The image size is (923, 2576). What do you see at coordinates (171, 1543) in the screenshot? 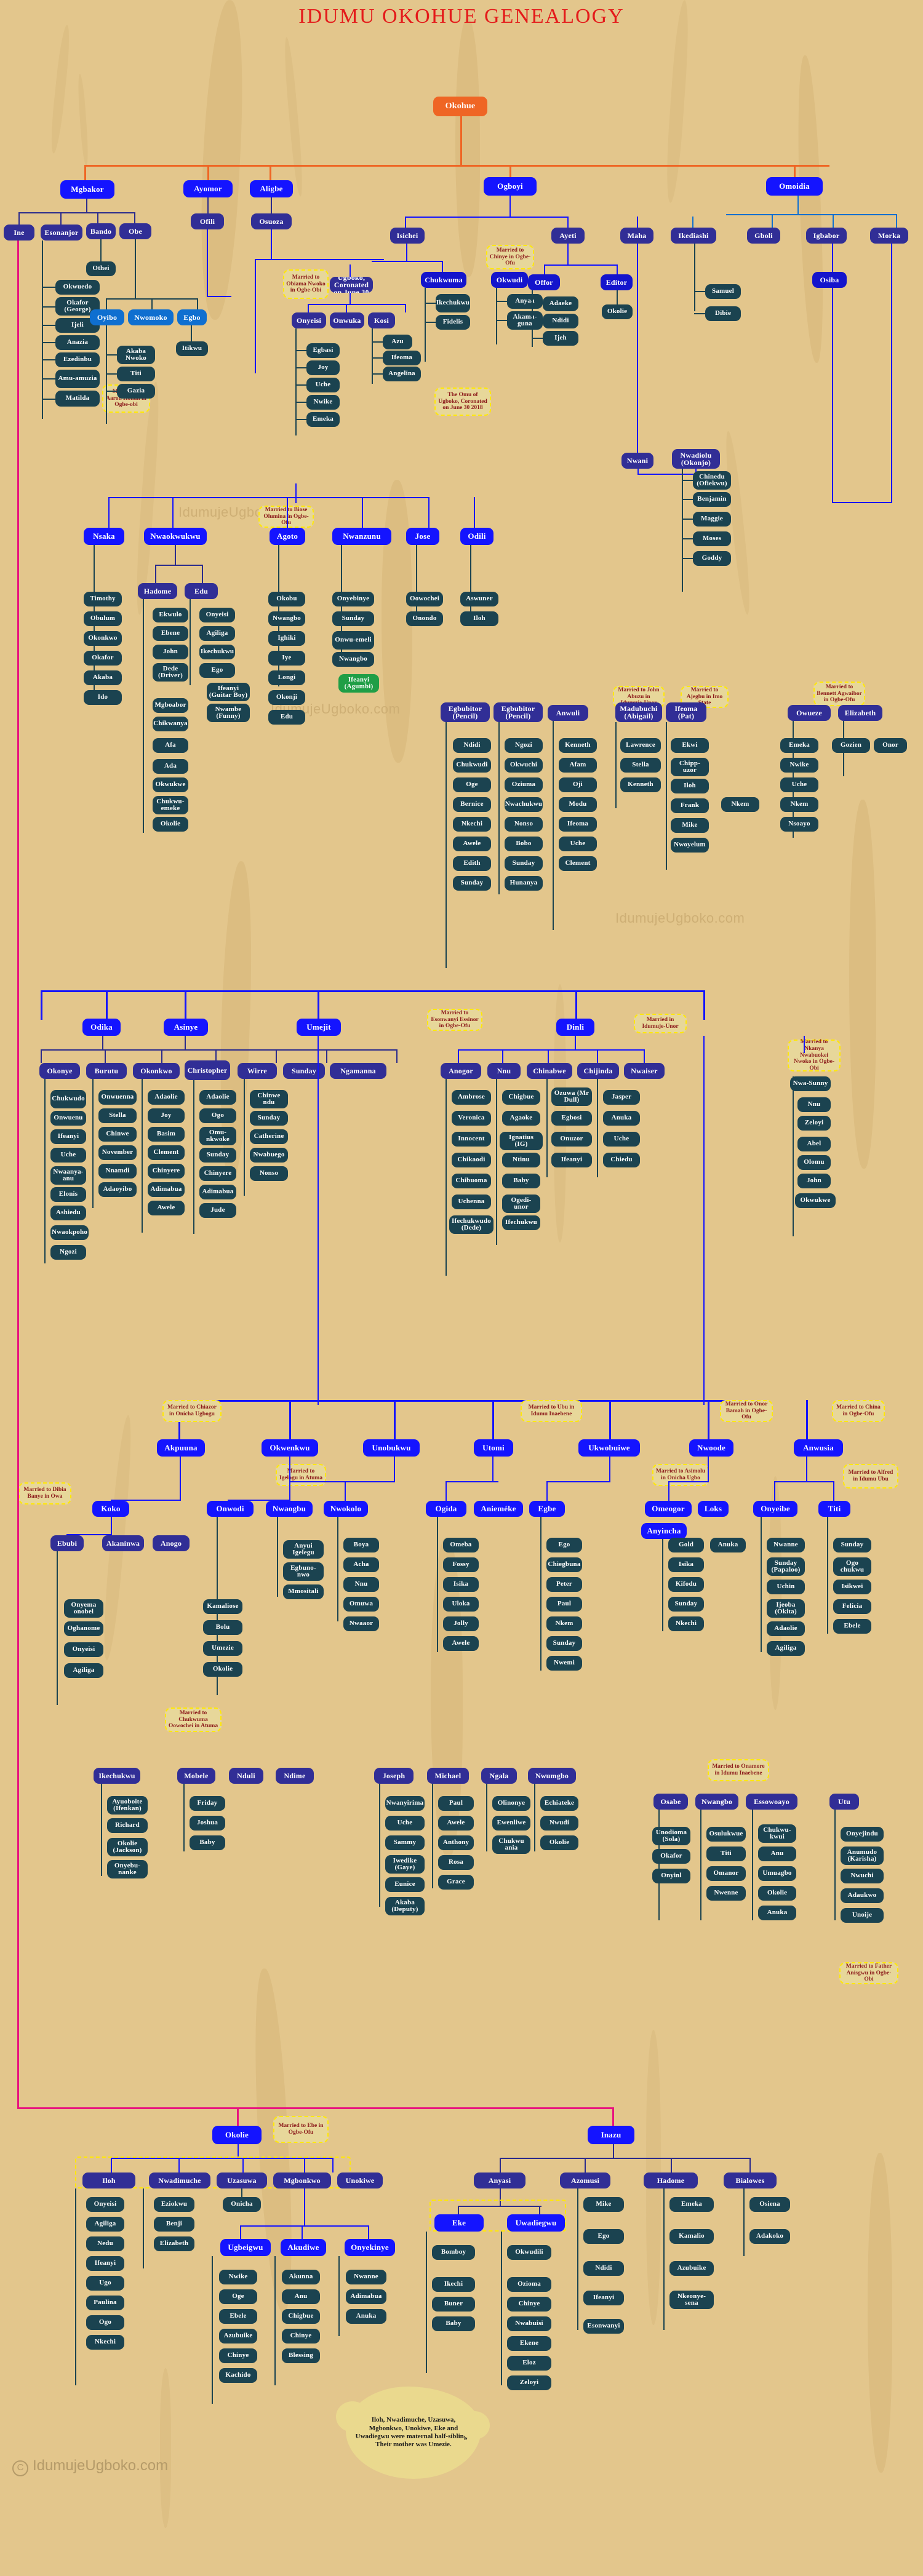
I see `node-anogo: Anogo` at bounding box center [171, 1543].